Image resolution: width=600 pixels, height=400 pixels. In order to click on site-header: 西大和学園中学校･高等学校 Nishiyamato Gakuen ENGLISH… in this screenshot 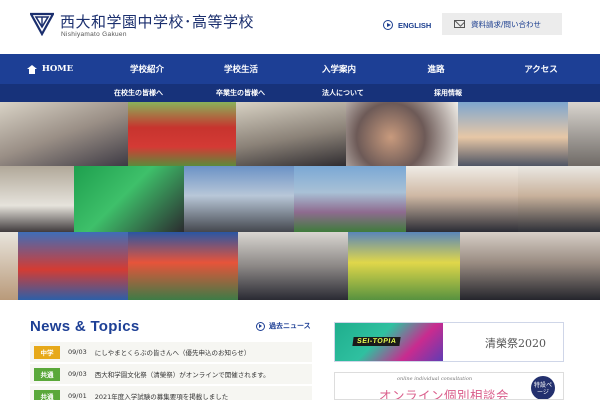, I will do `click(300, 27)`.